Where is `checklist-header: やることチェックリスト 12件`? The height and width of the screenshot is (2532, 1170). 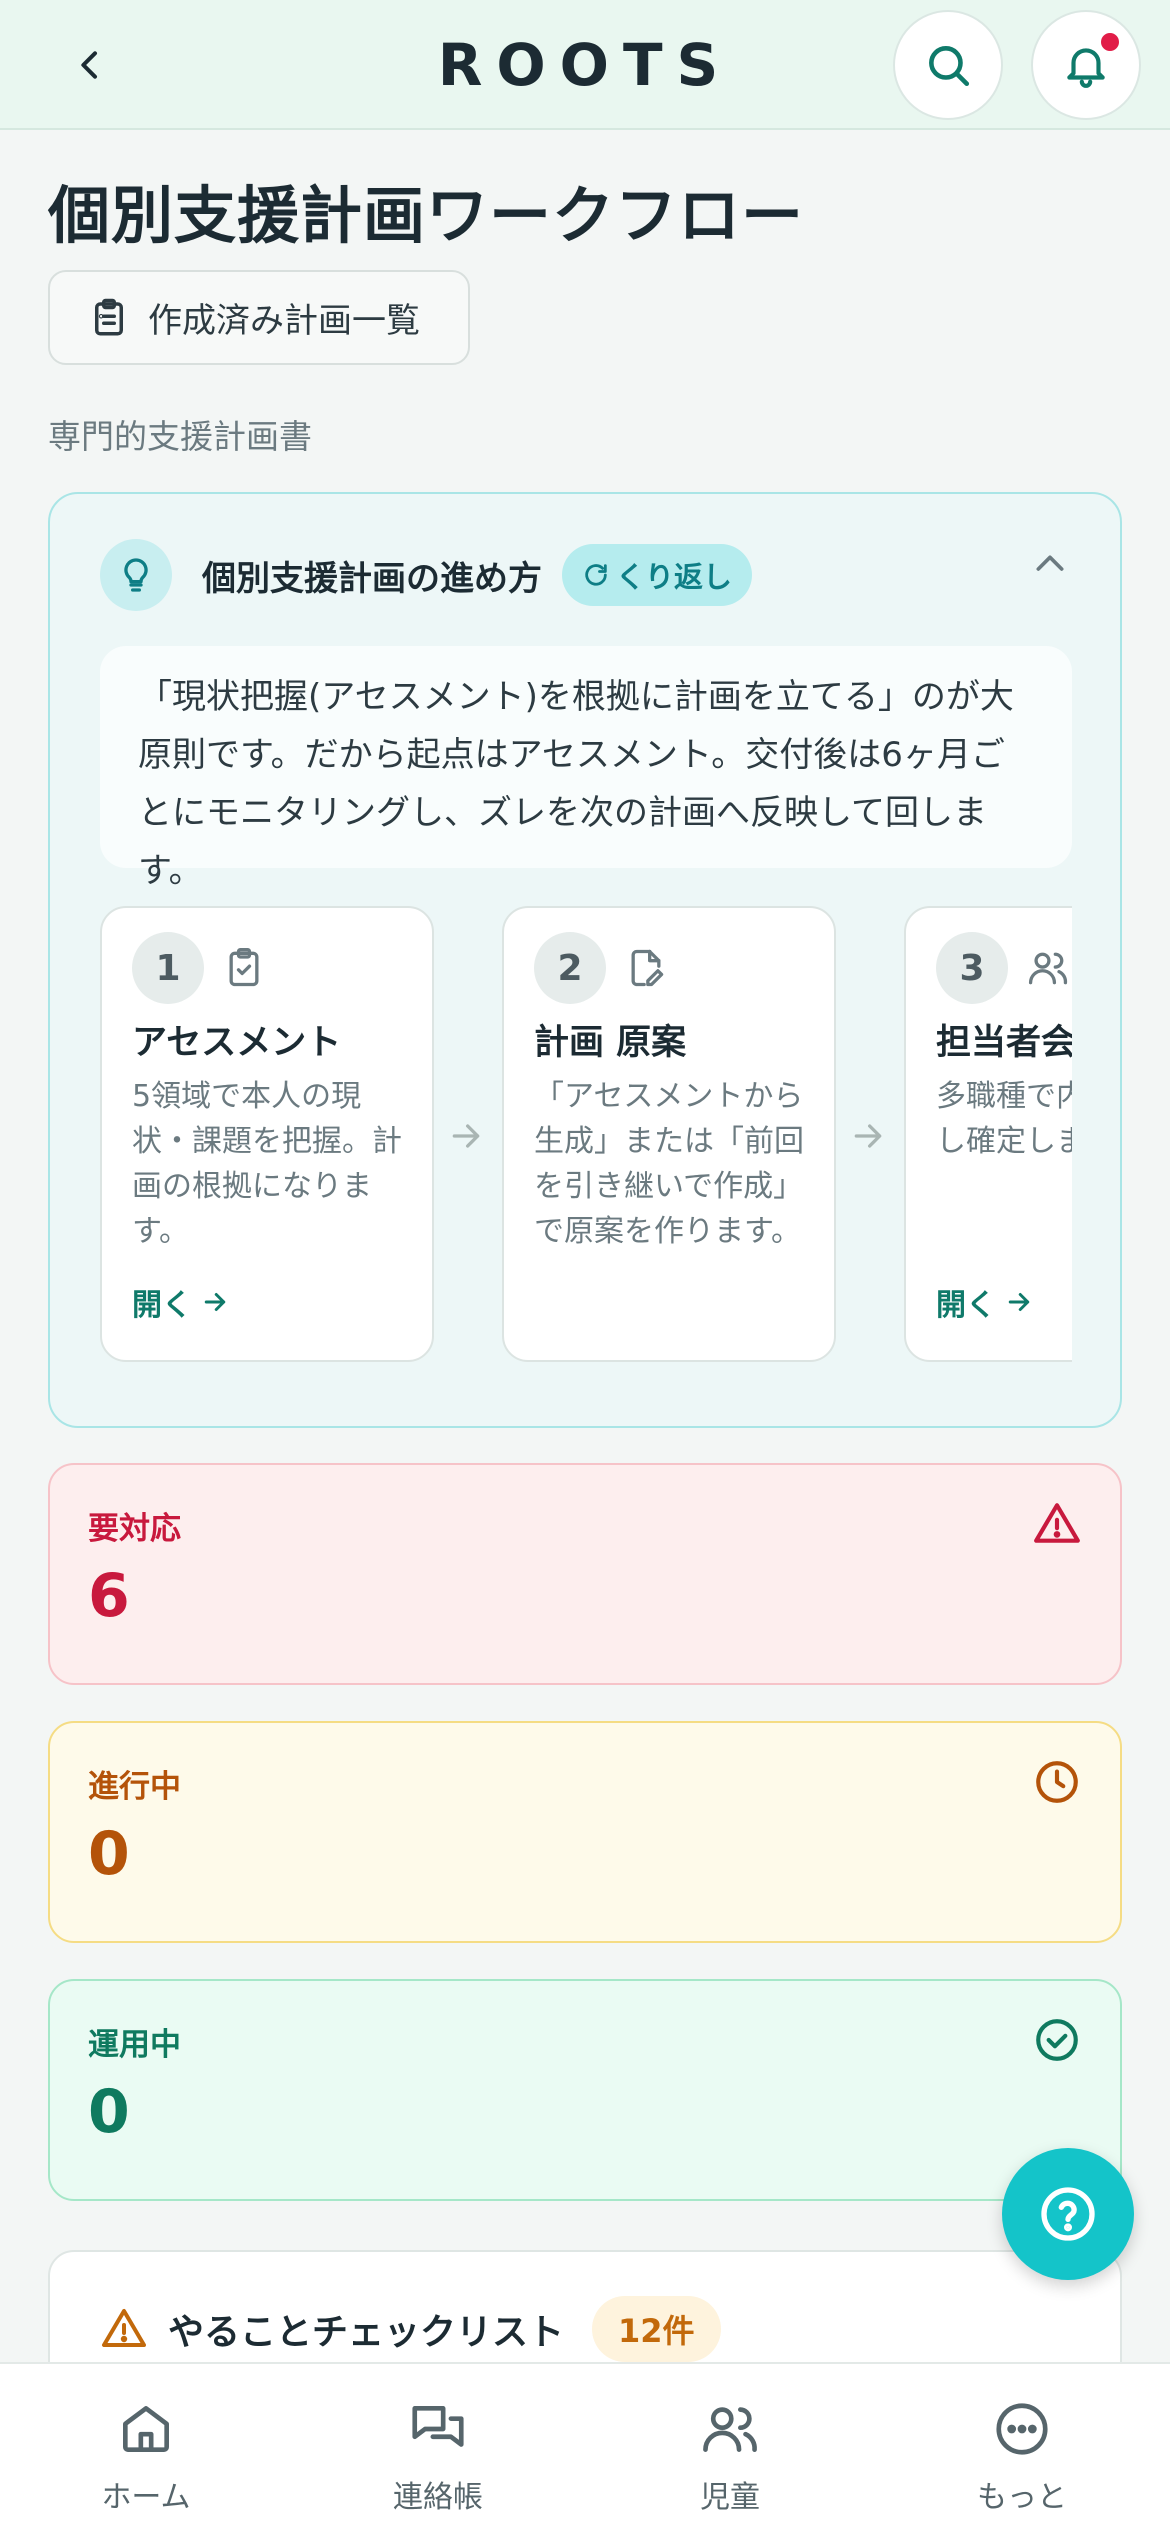 checklist-header: やることチェックリスト 12件 is located at coordinates (410, 2329).